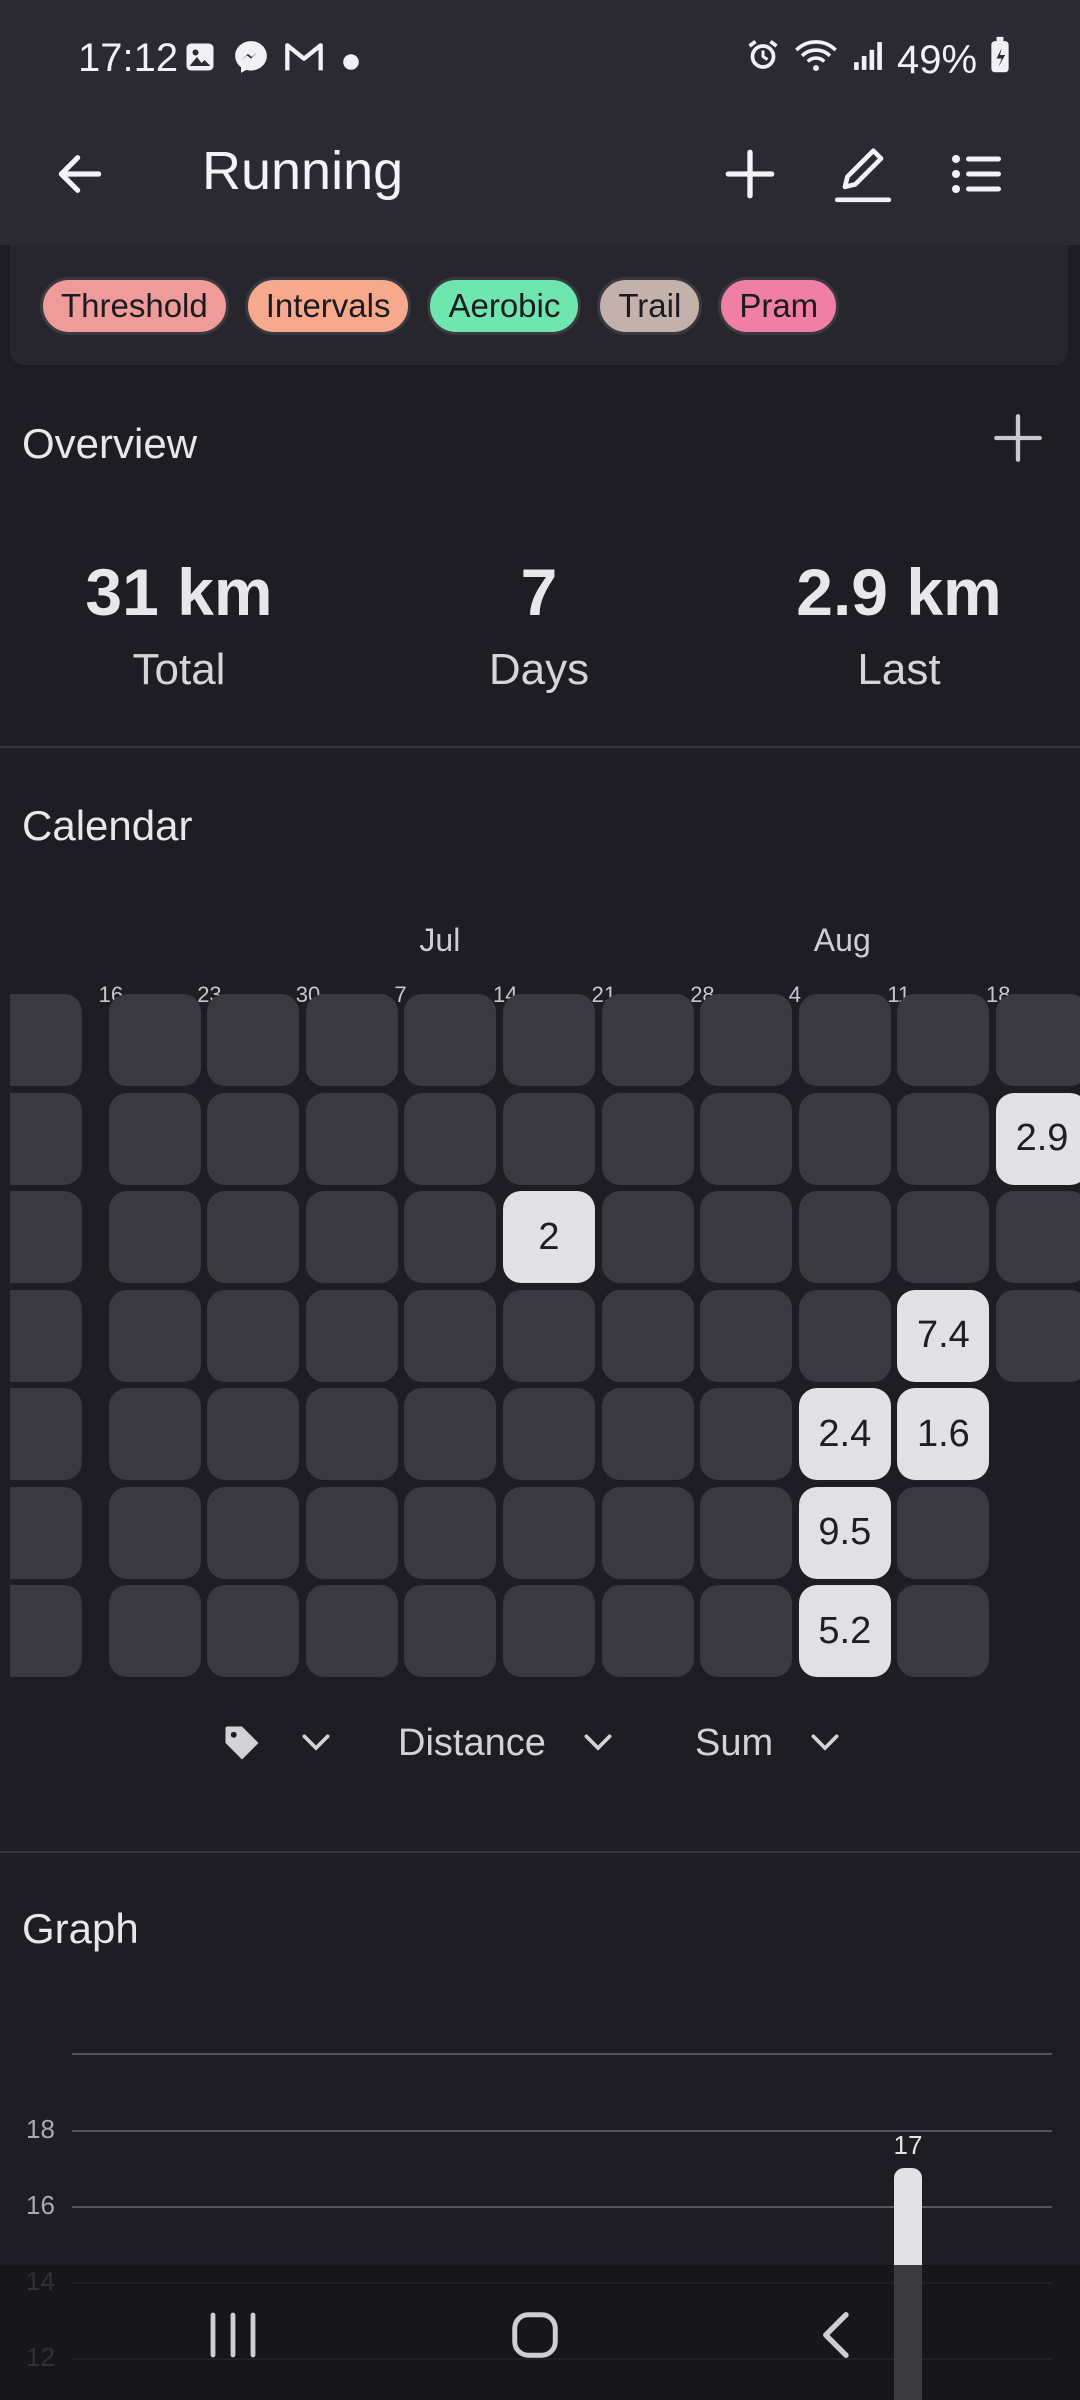 The image size is (1080, 2400). I want to click on list-icon, so click(976, 174).